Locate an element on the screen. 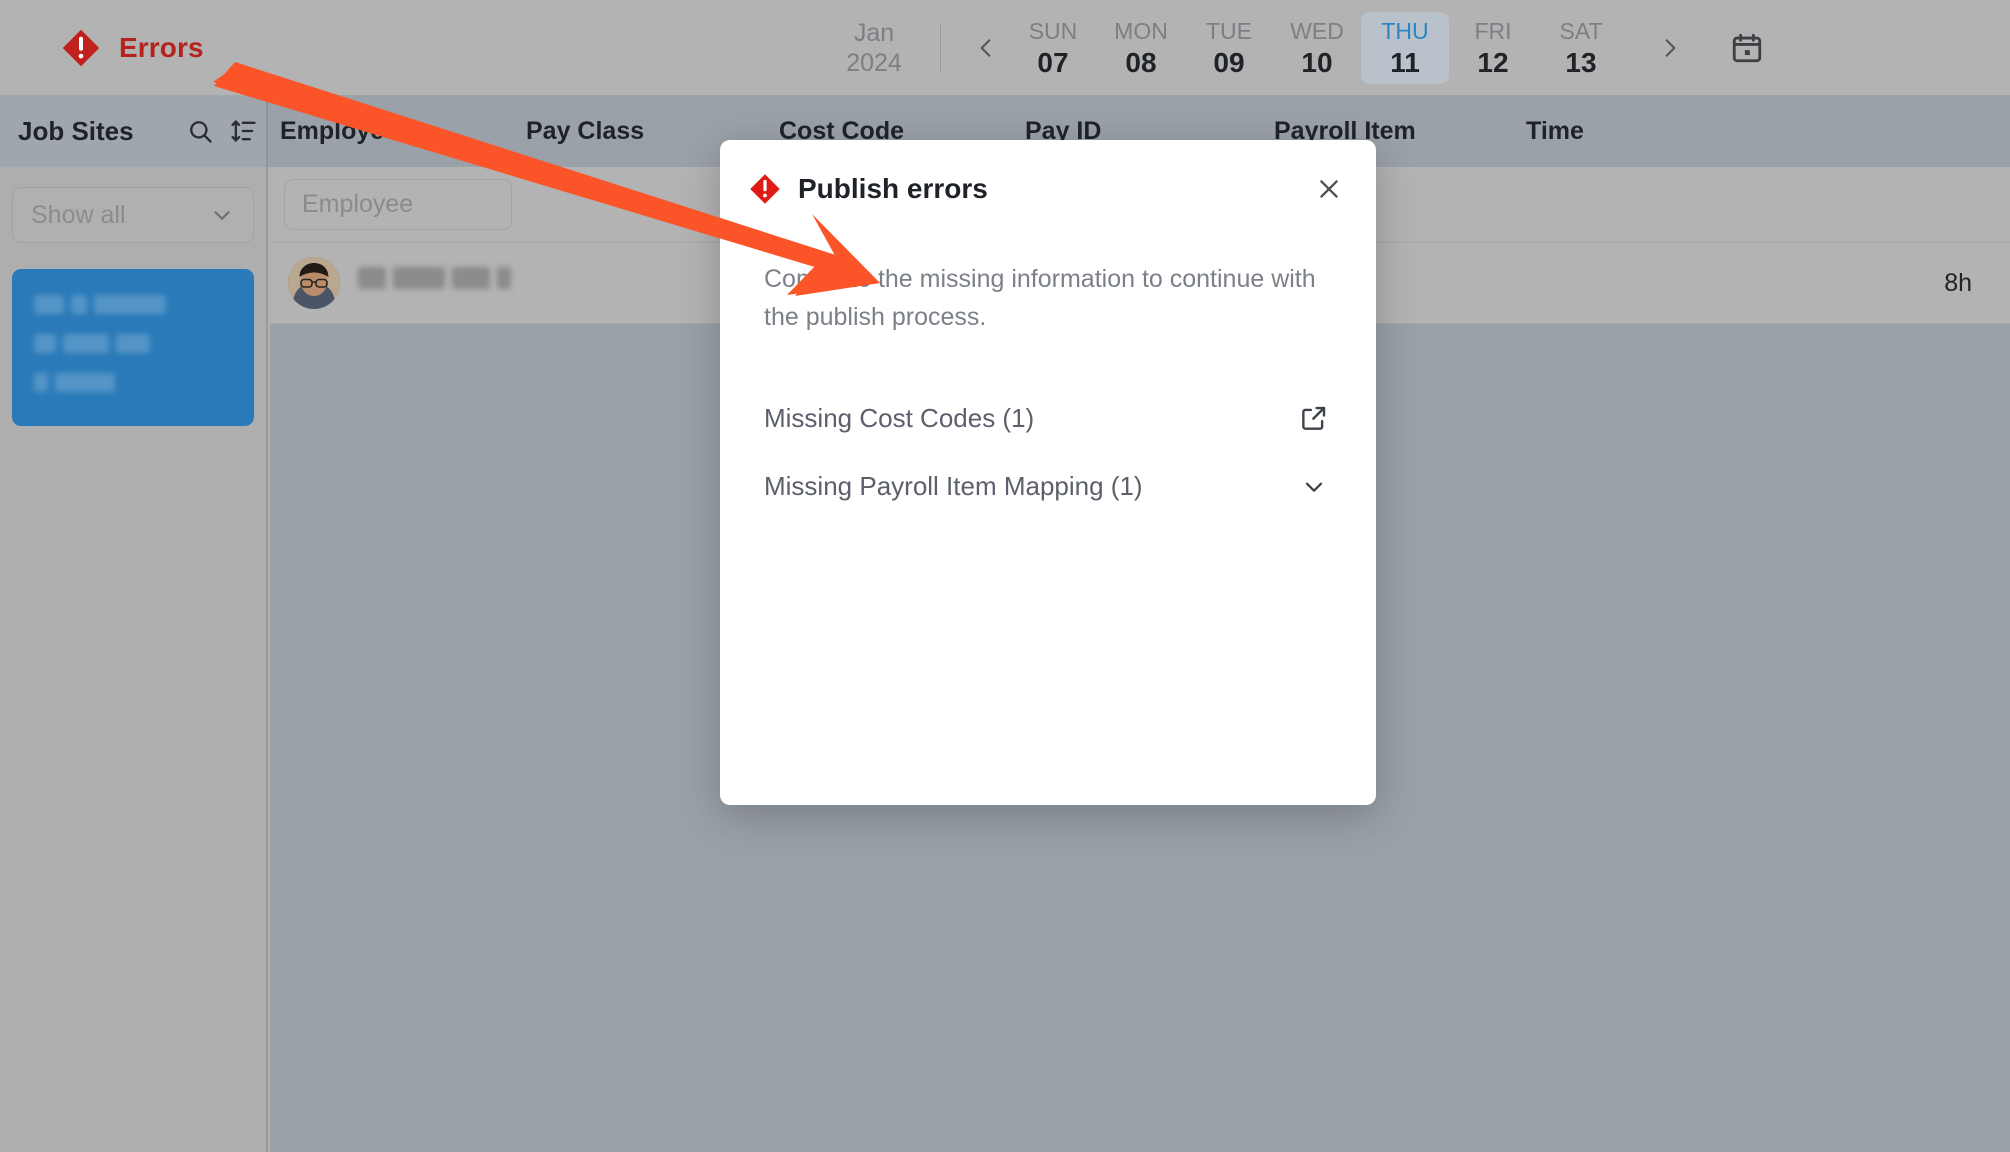 This screenshot has height=1152, width=2010. external-link-icon is located at coordinates (1314, 418).